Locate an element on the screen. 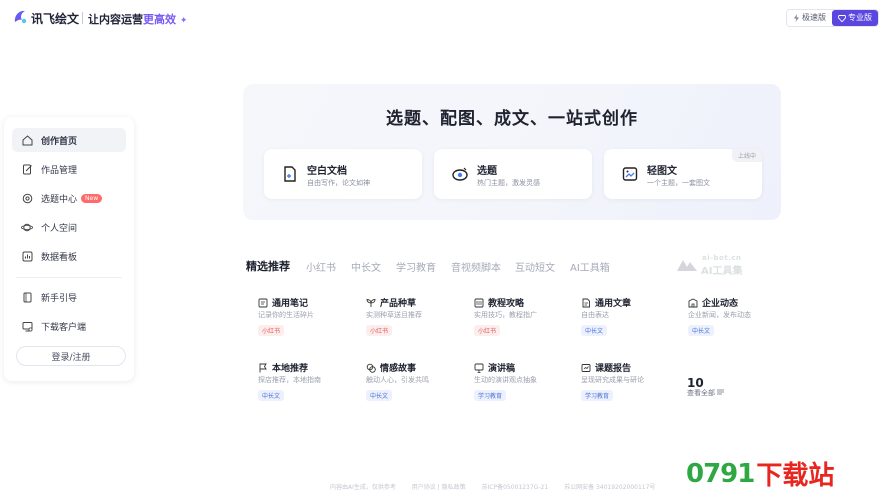  template-card: 产品种草 实测种草送且推荐 小红书 is located at coordinates (416, 322).